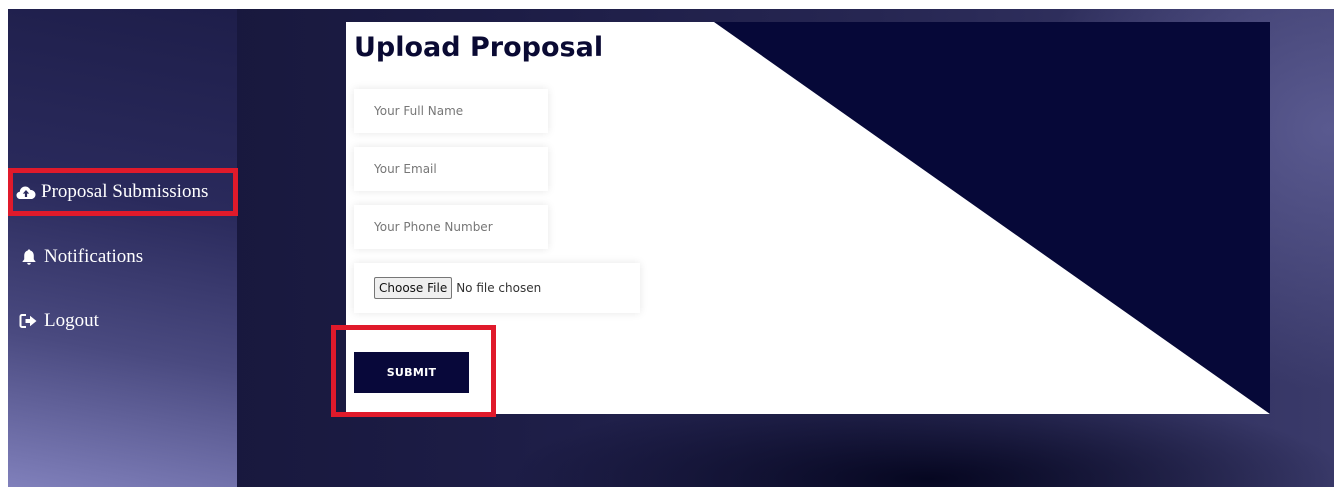 This screenshot has height=487, width=1334. I want to click on email-input, so click(451, 169).